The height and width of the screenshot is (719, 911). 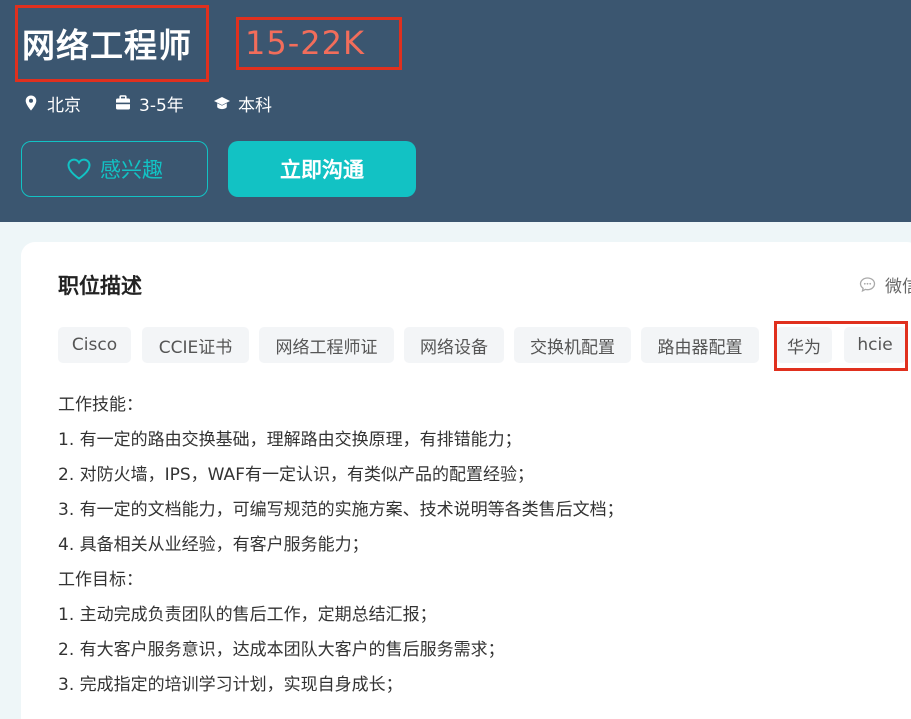 I want to click on tag-network-engineer-cert: 网络工程师证, so click(x=326, y=345).